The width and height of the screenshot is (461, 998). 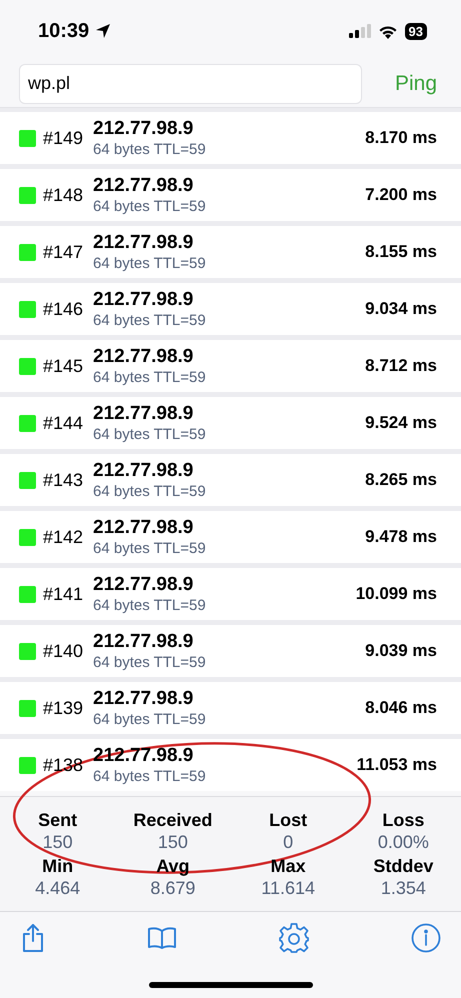 I want to click on status-time: 10:39, so click(x=64, y=31).